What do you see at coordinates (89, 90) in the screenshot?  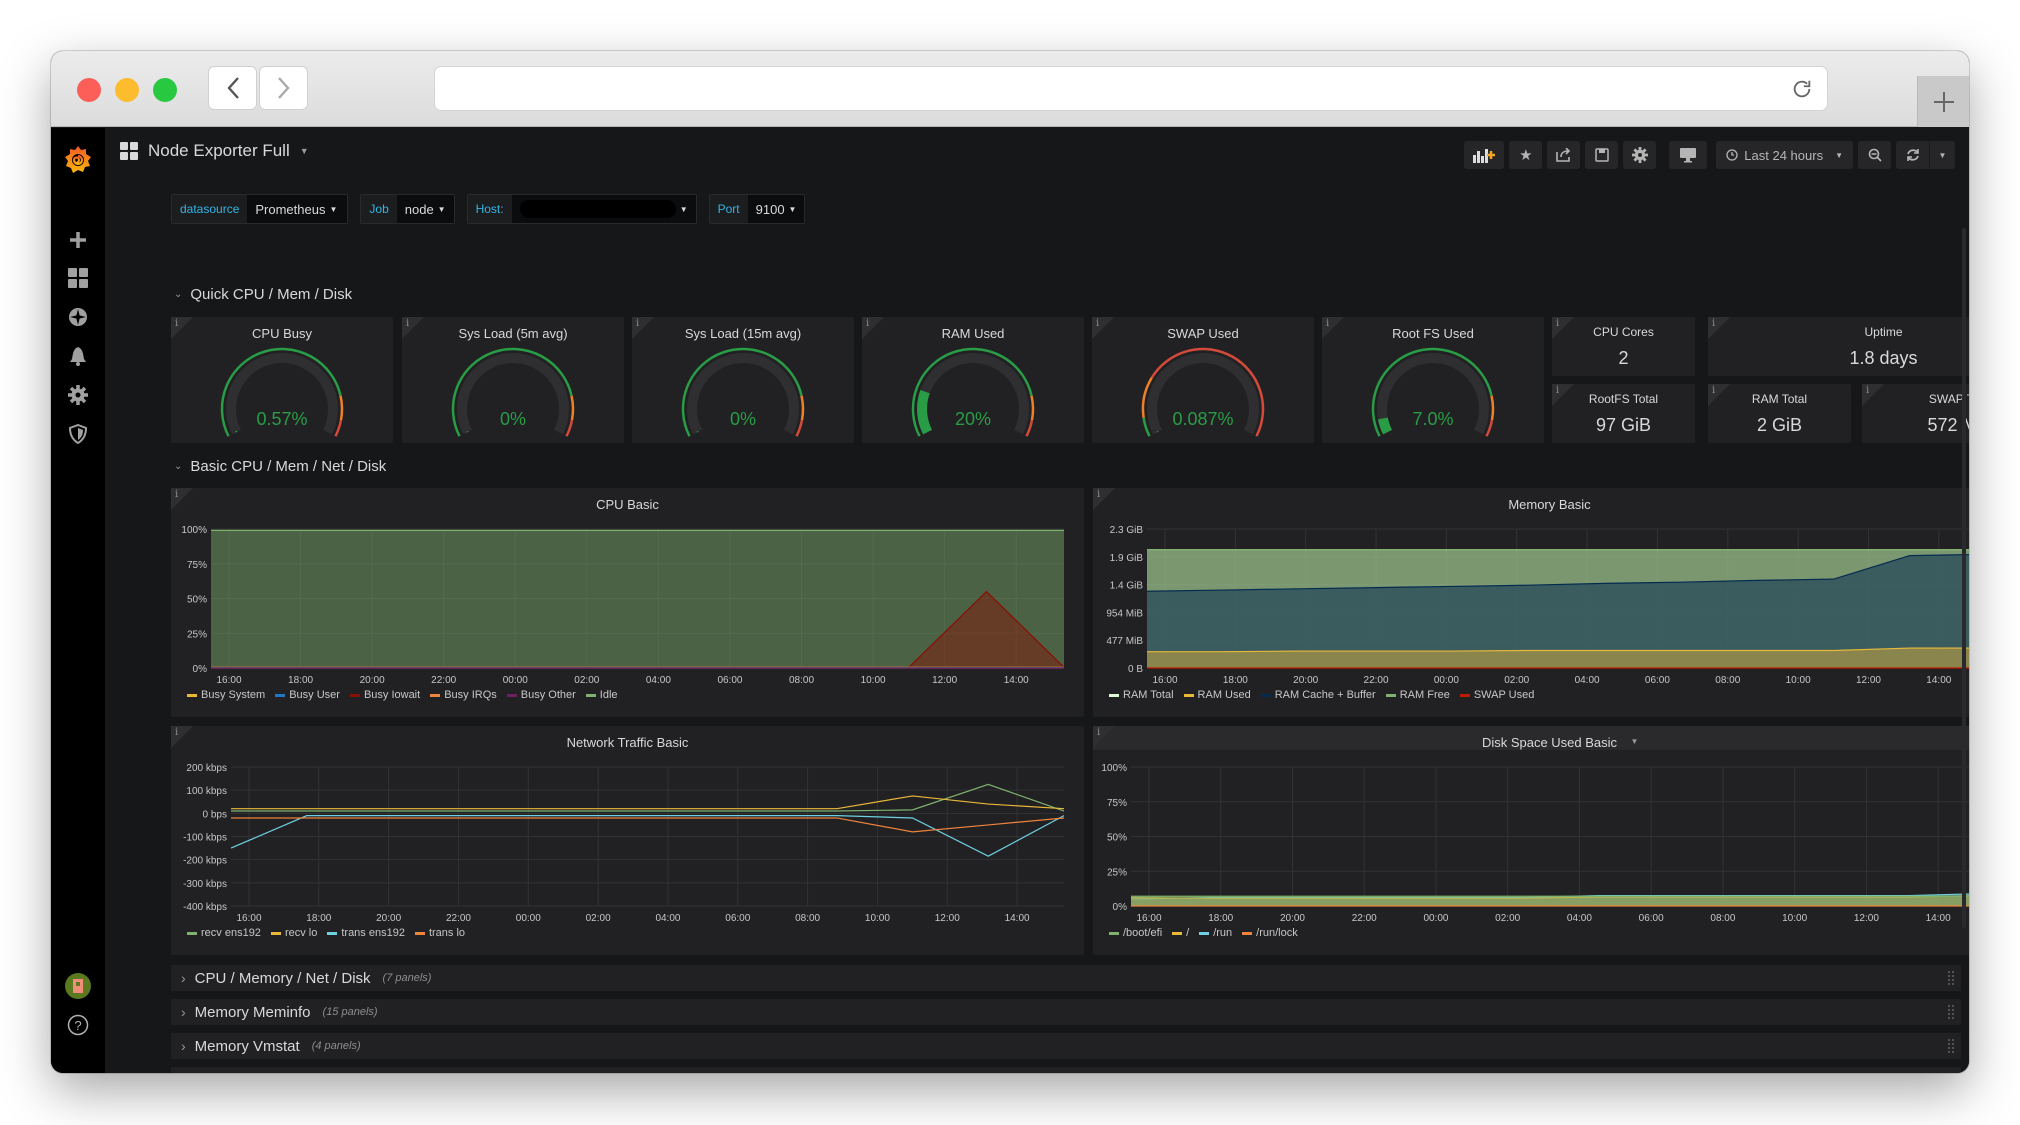 I see `close-window-button` at bounding box center [89, 90].